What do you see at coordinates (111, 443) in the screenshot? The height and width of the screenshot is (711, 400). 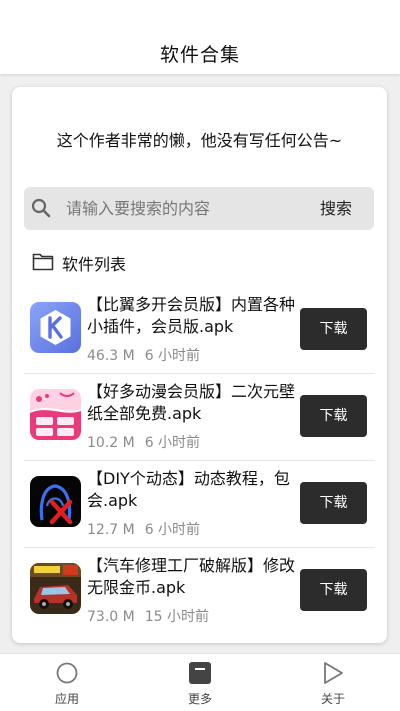 I see `file-size: 10.2 M` at bounding box center [111, 443].